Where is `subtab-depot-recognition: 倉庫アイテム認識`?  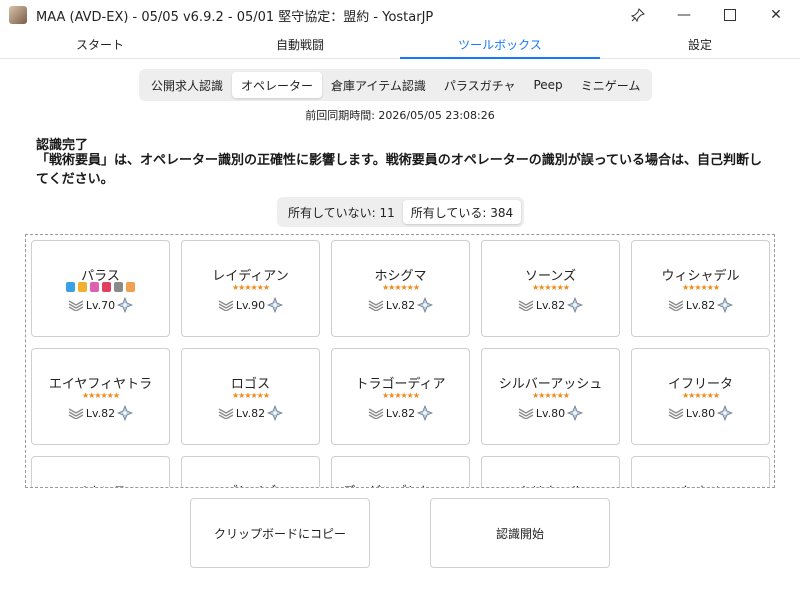
subtab-depot-recognition: 倉庫アイテム認識 is located at coordinates (378, 85).